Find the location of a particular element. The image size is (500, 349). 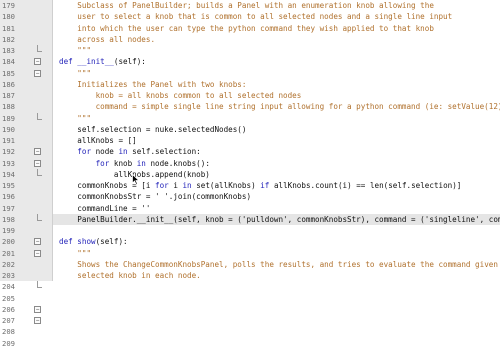

code-keyword: in is located at coordinates (125, 152).